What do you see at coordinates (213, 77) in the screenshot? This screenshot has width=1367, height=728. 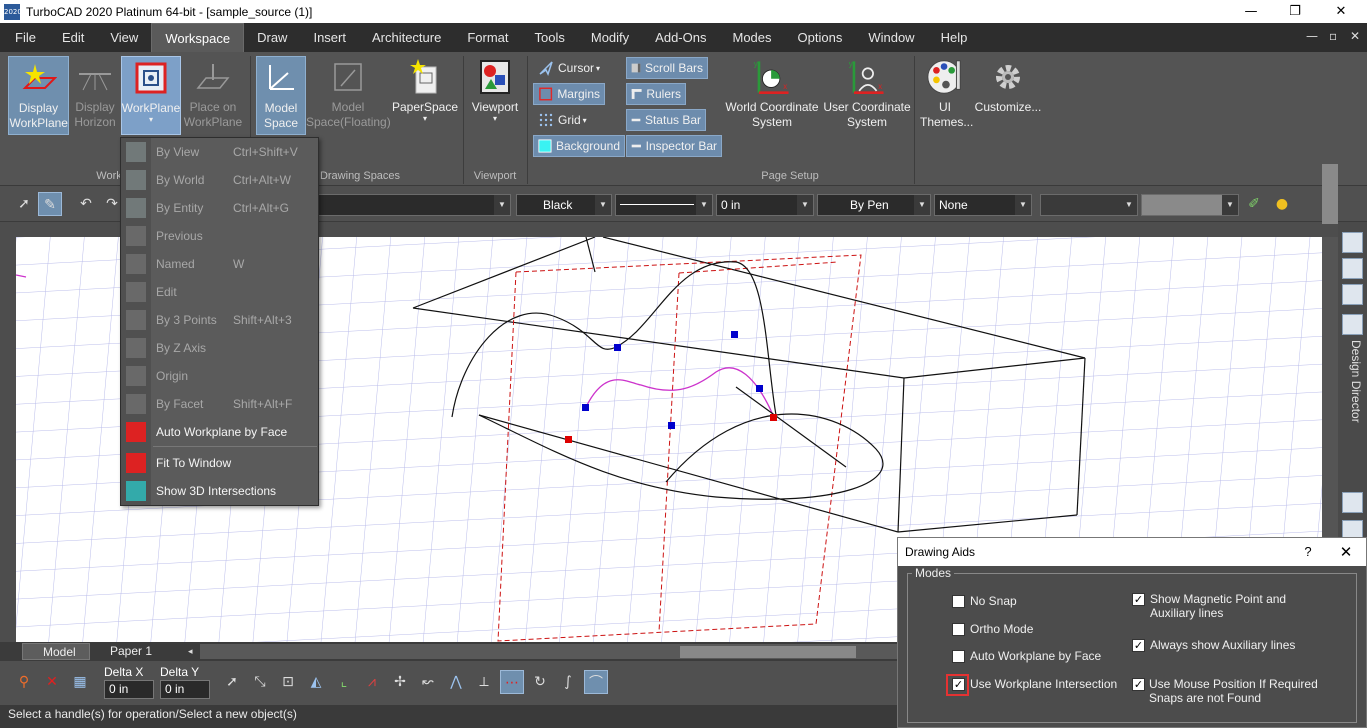 I see `place-on-workplane-icon` at bounding box center [213, 77].